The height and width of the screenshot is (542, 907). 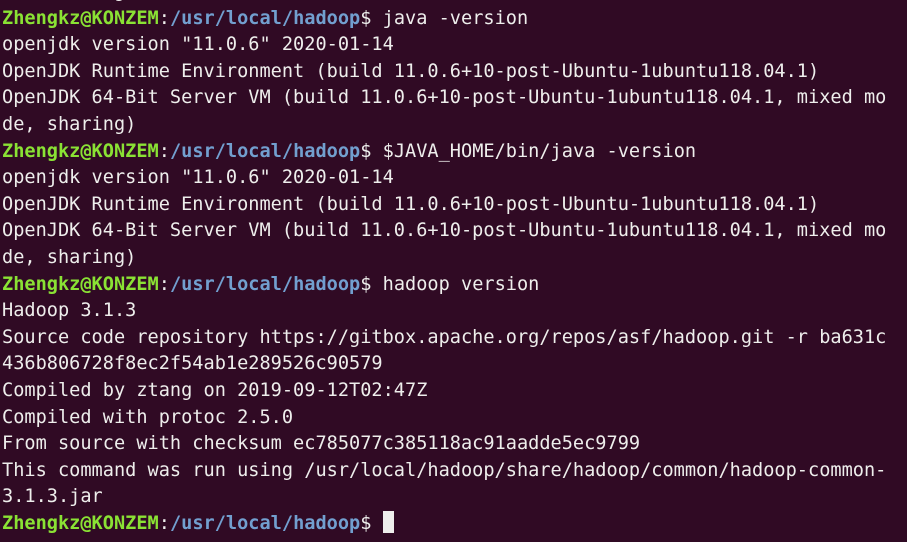 I want to click on output-line: Compiled with protoc 2.5.0, so click(x=454, y=418).